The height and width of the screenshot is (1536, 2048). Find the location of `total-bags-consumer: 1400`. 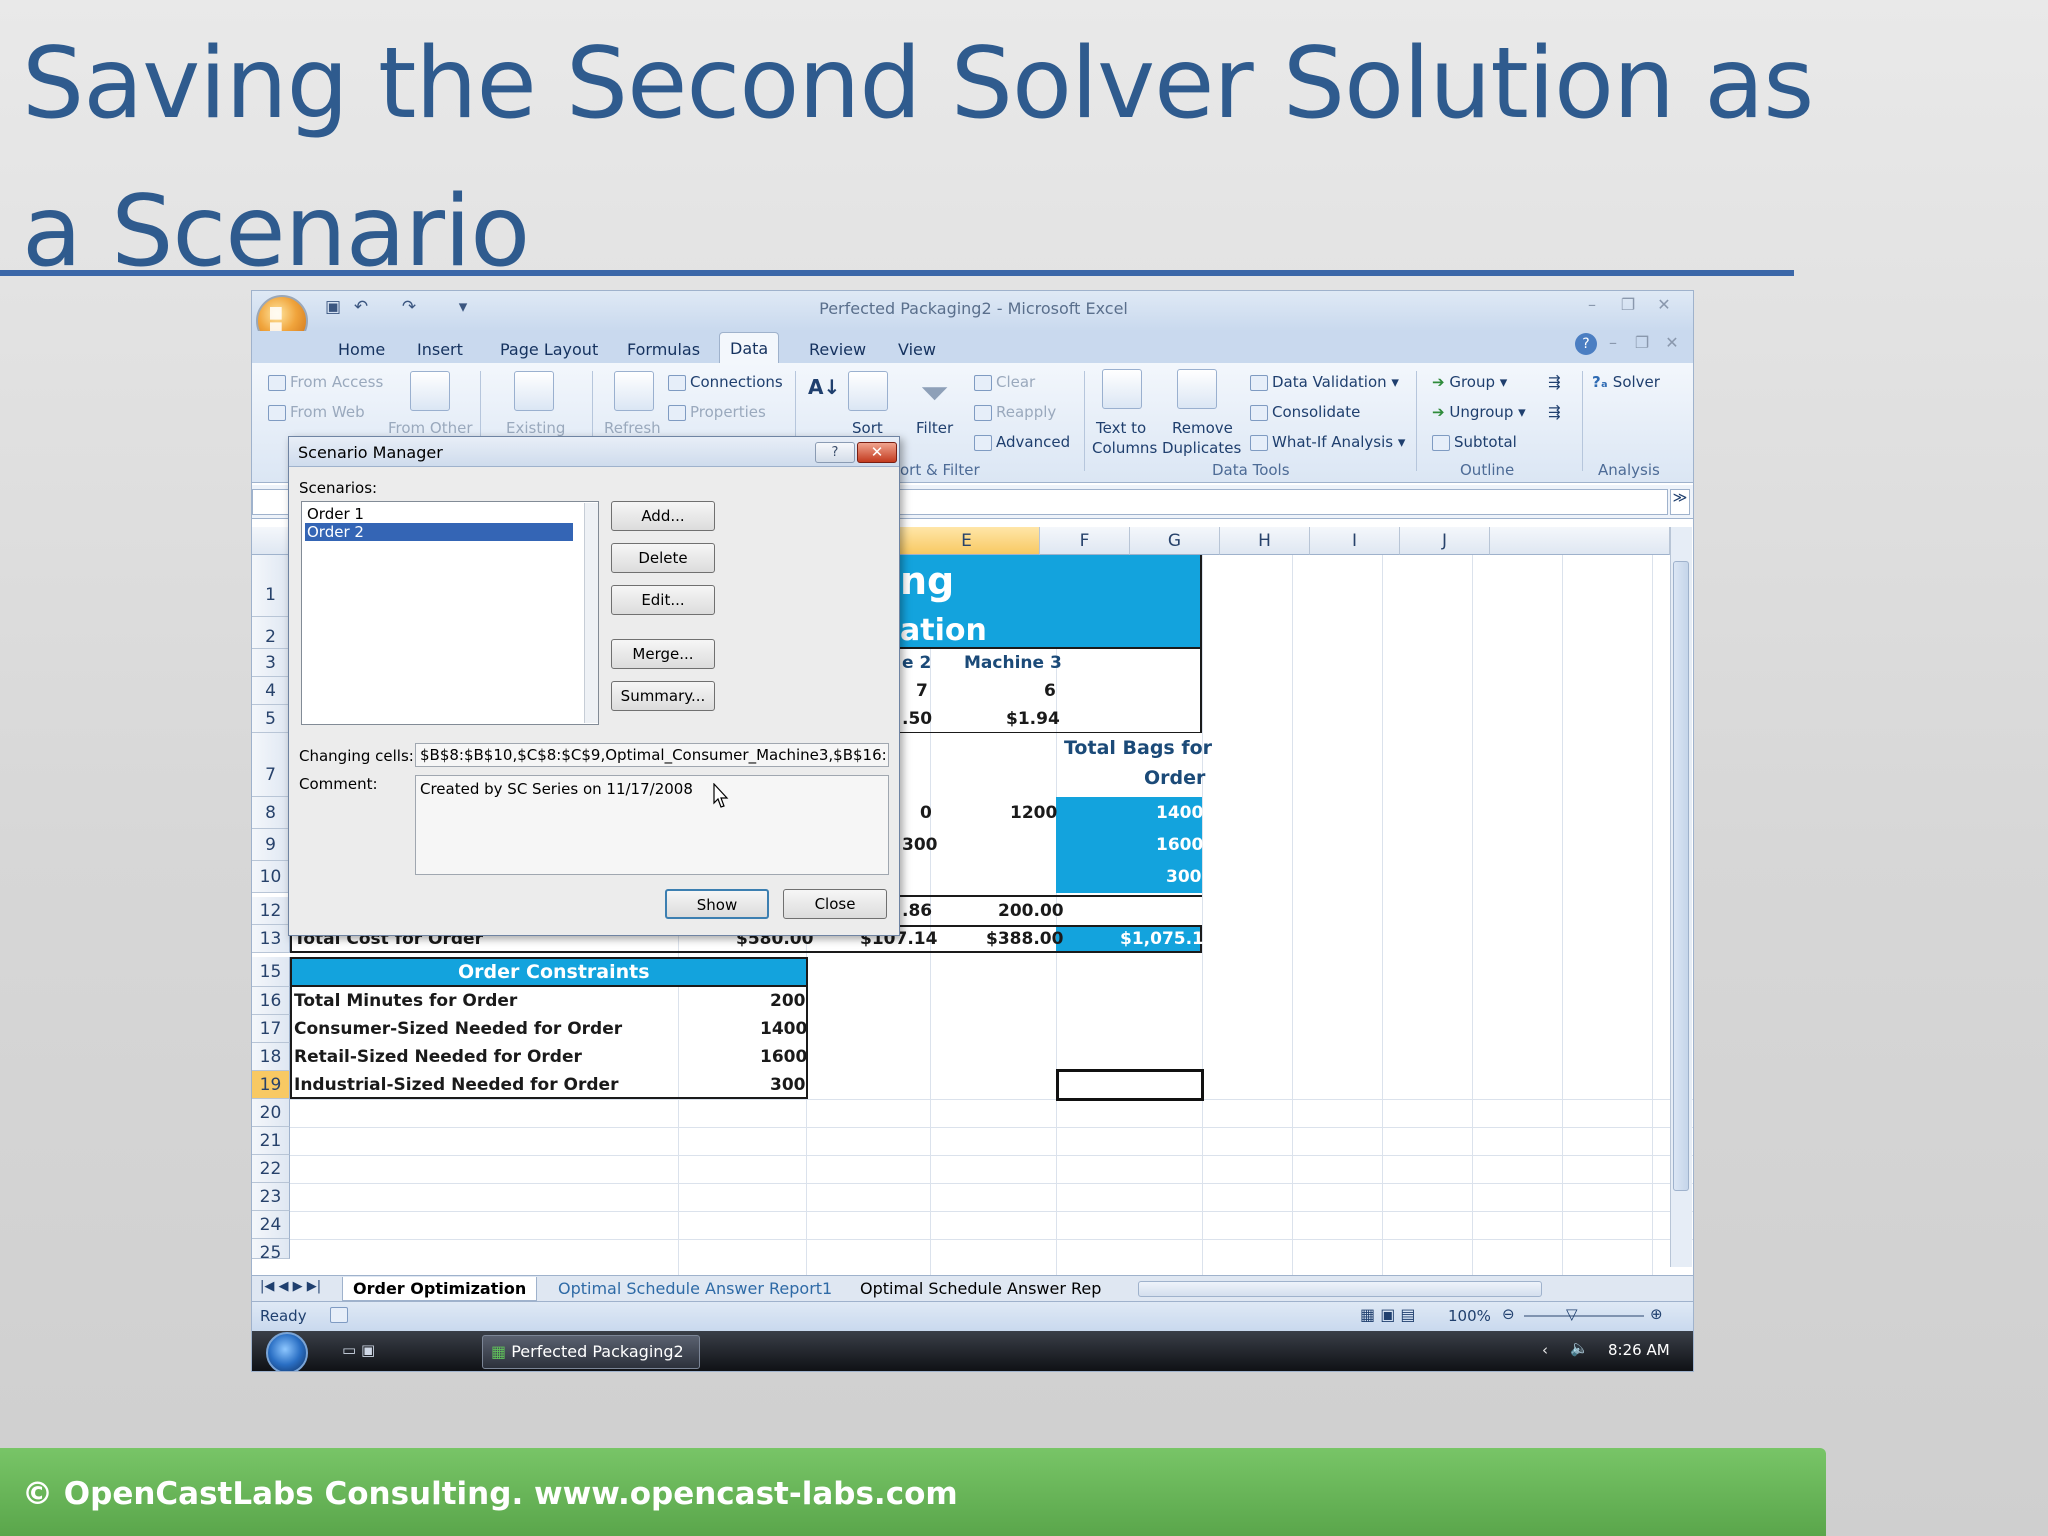

total-bags-consumer: 1400 is located at coordinates (1179, 813).